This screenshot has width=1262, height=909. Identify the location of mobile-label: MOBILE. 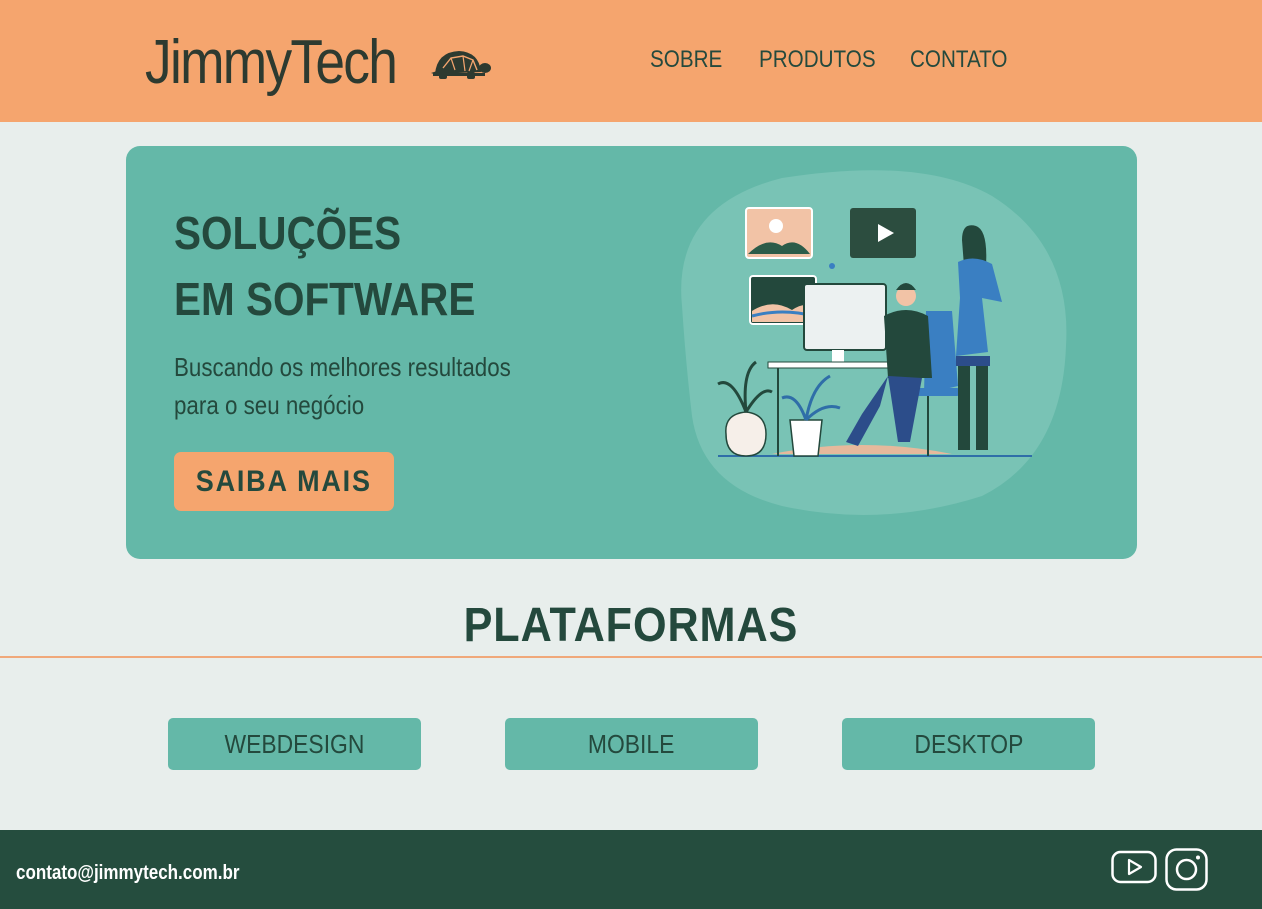
(631, 743).